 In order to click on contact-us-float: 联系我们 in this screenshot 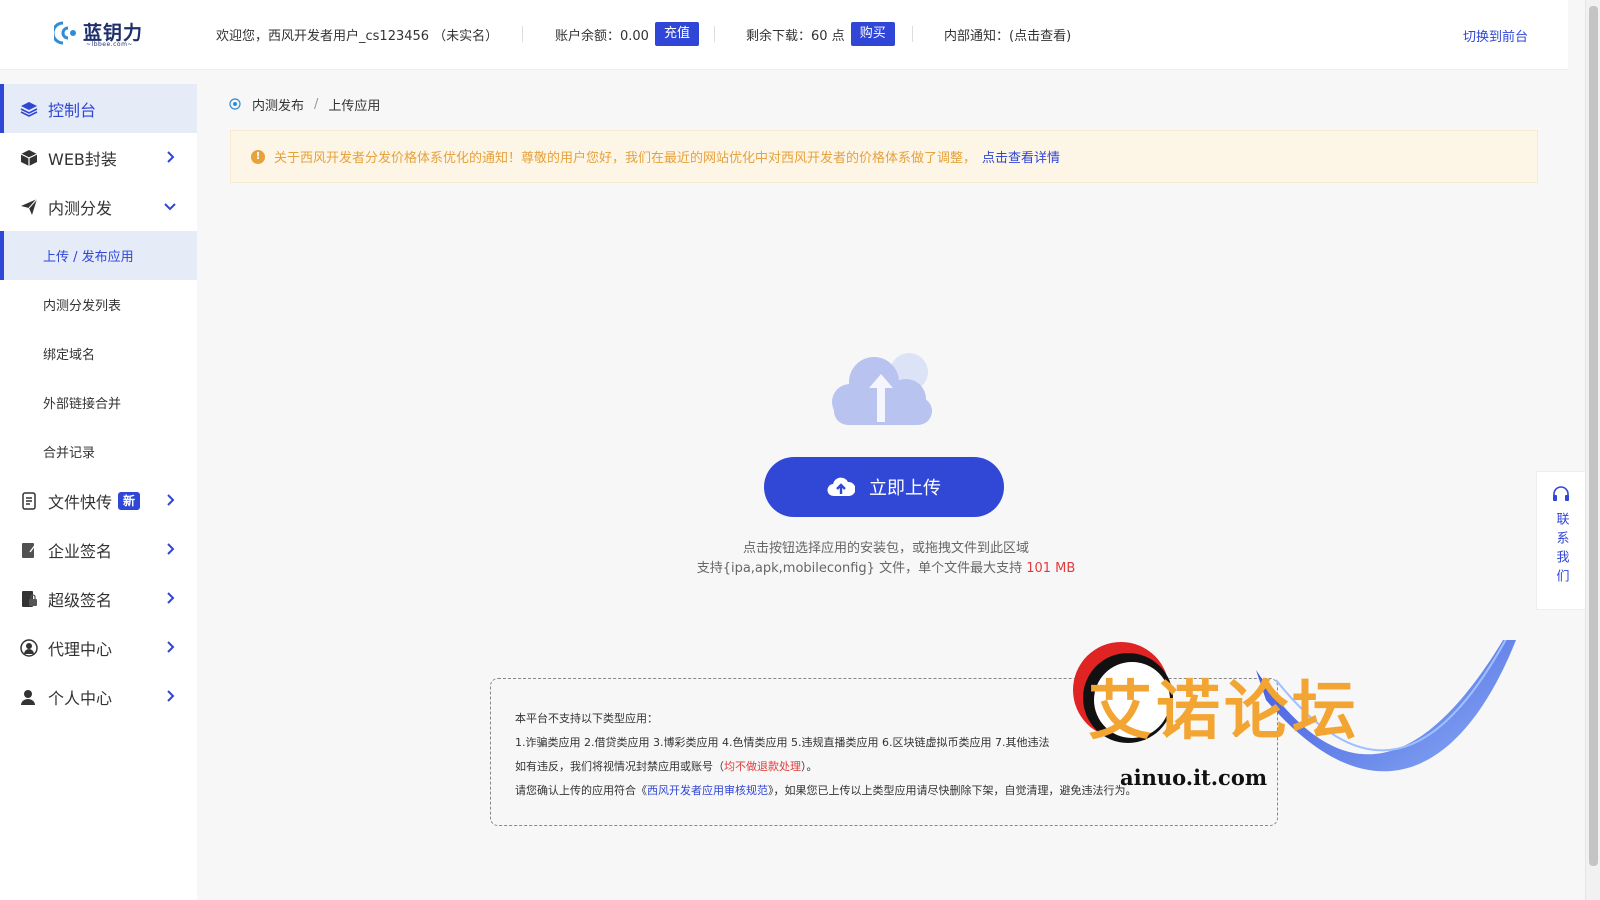, I will do `click(1560, 540)`.